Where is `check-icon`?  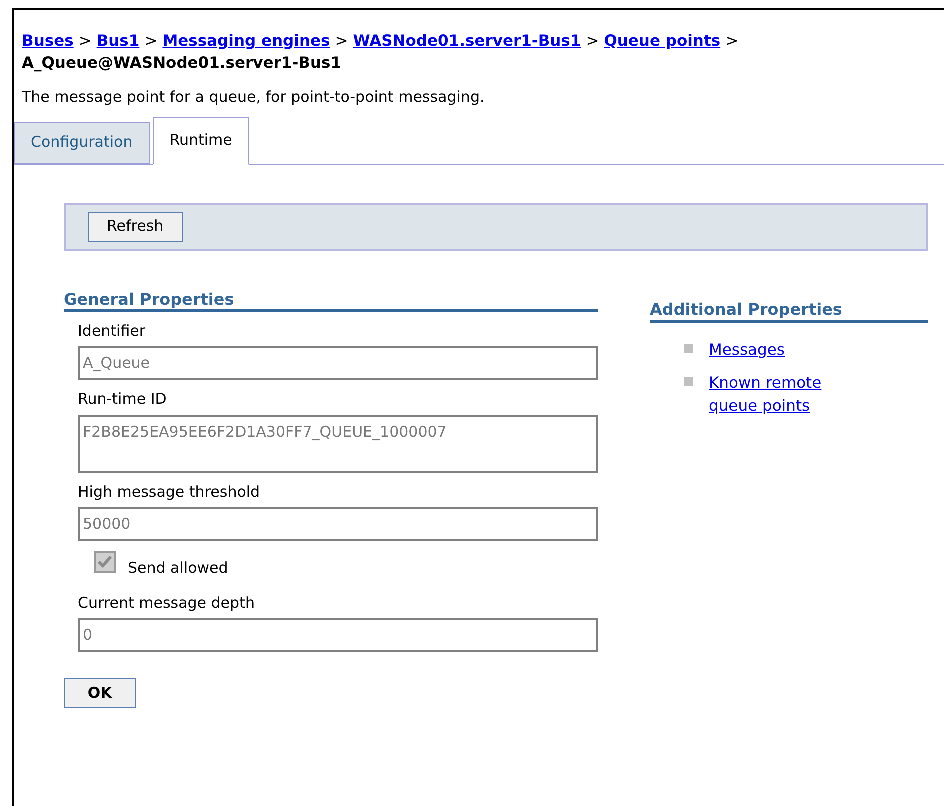 check-icon is located at coordinates (105, 562).